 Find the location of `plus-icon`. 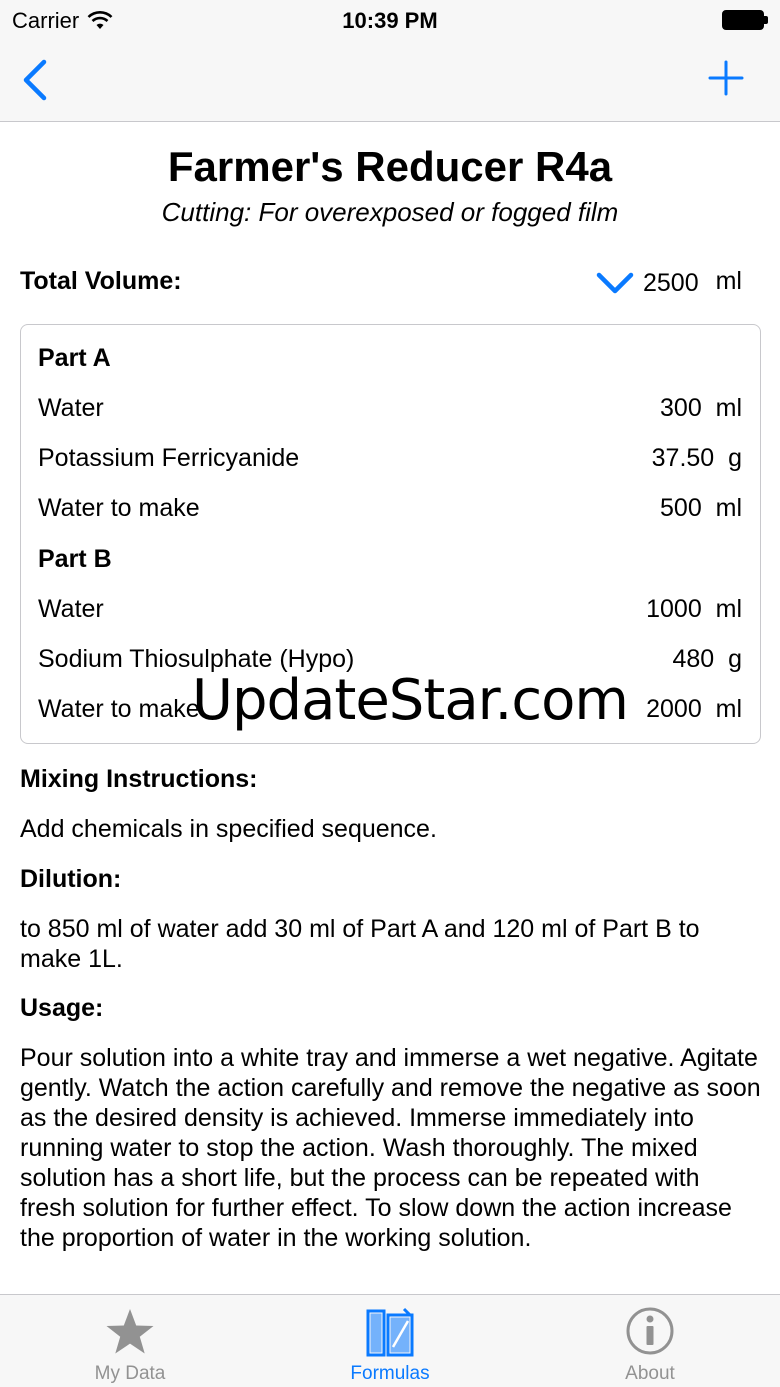

plus-icon is located at coordinates (726, 78).